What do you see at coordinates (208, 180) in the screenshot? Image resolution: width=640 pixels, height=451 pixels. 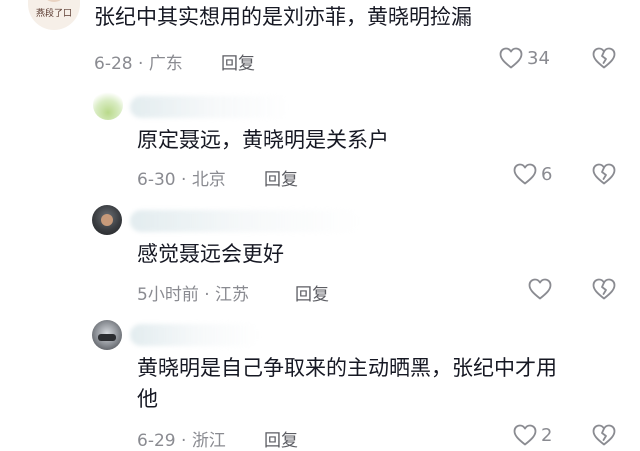 I see `comment-location: 北京` at bounding box center [208, 180].